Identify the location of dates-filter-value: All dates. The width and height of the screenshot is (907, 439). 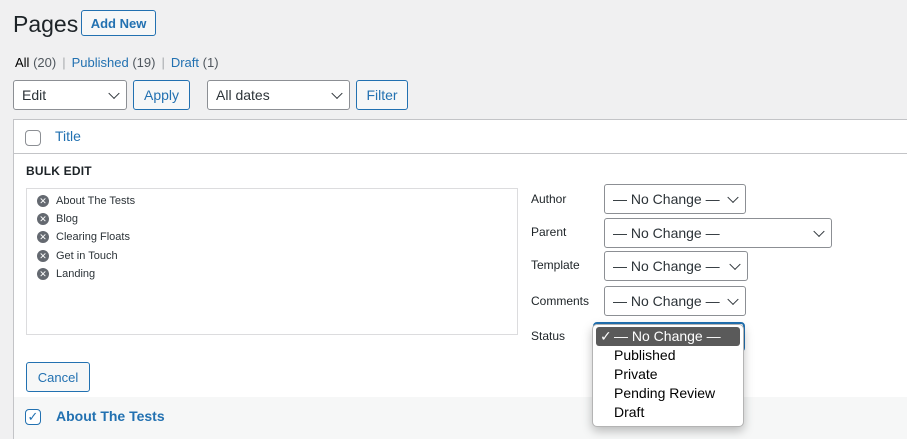
(243, 95).